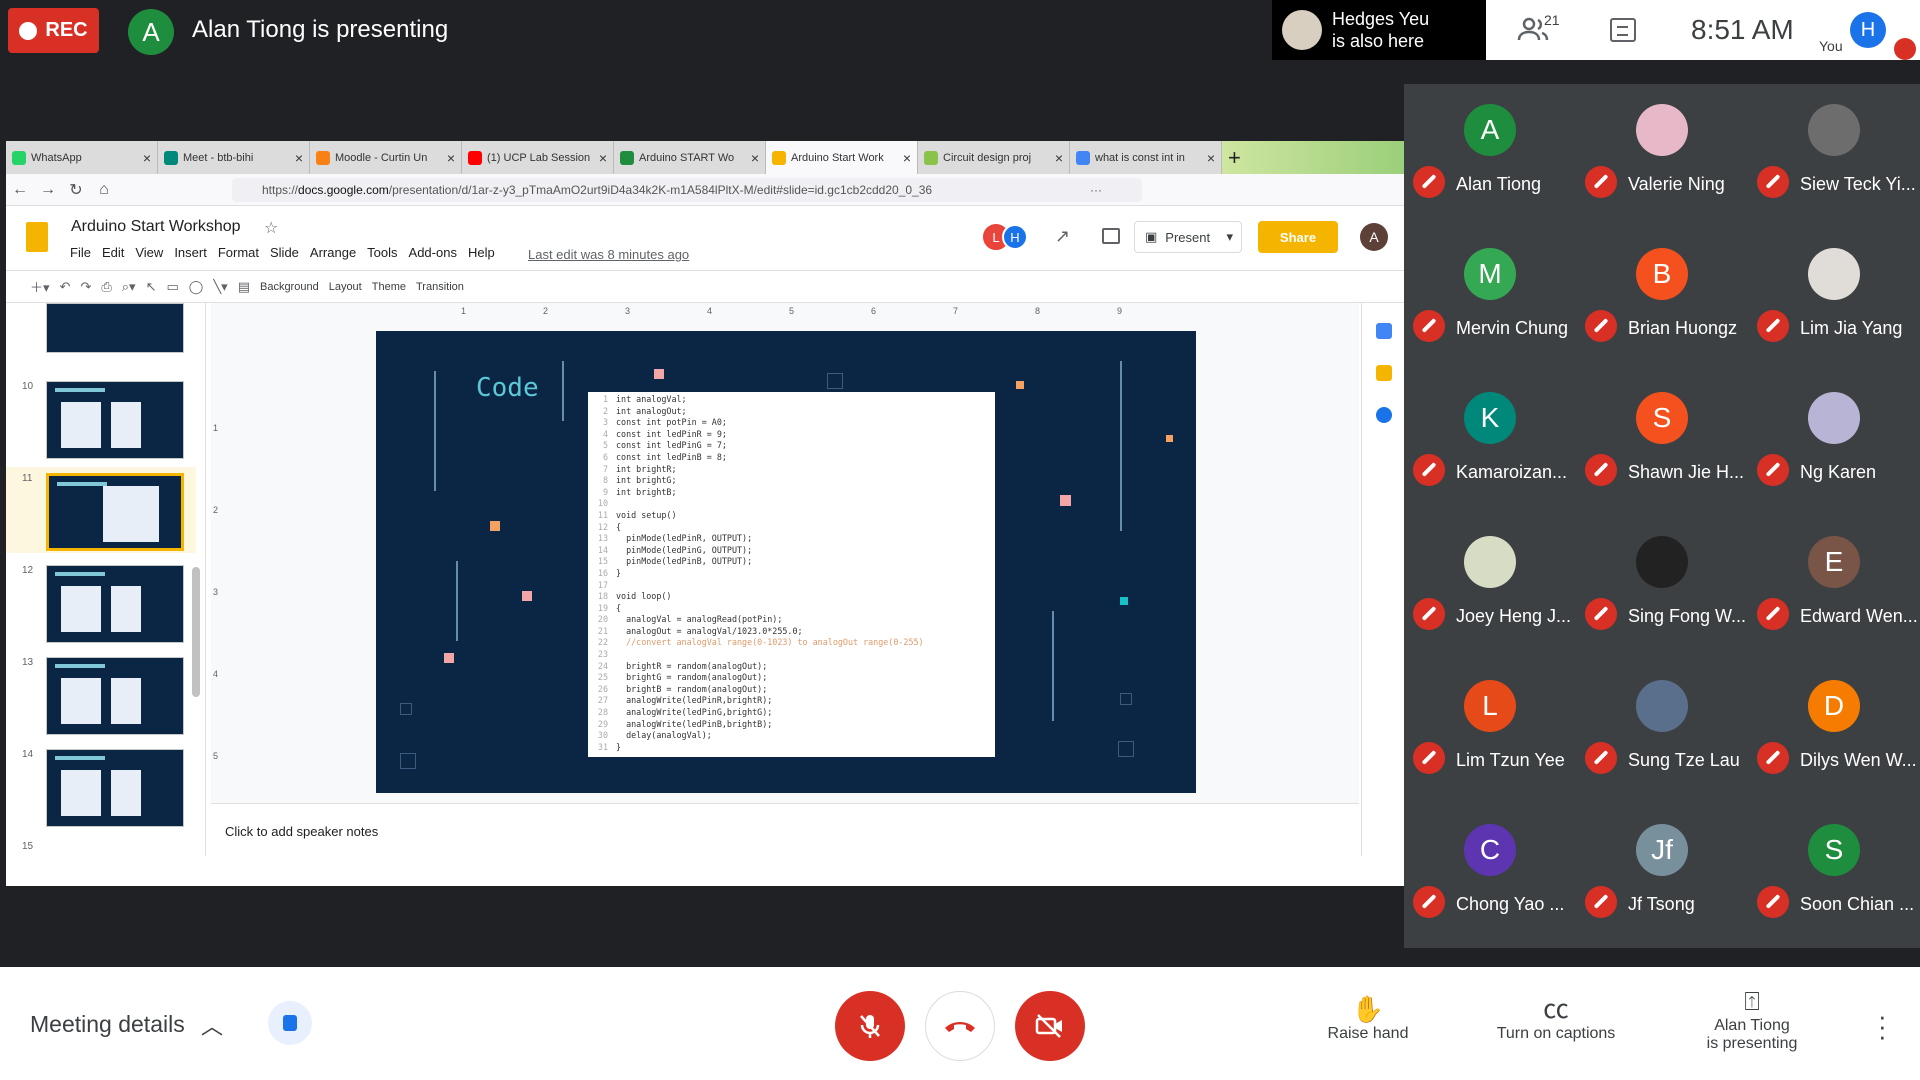 The image size is (1920, 1080). I want to click on menu-item: Tools, so click(382, 252).